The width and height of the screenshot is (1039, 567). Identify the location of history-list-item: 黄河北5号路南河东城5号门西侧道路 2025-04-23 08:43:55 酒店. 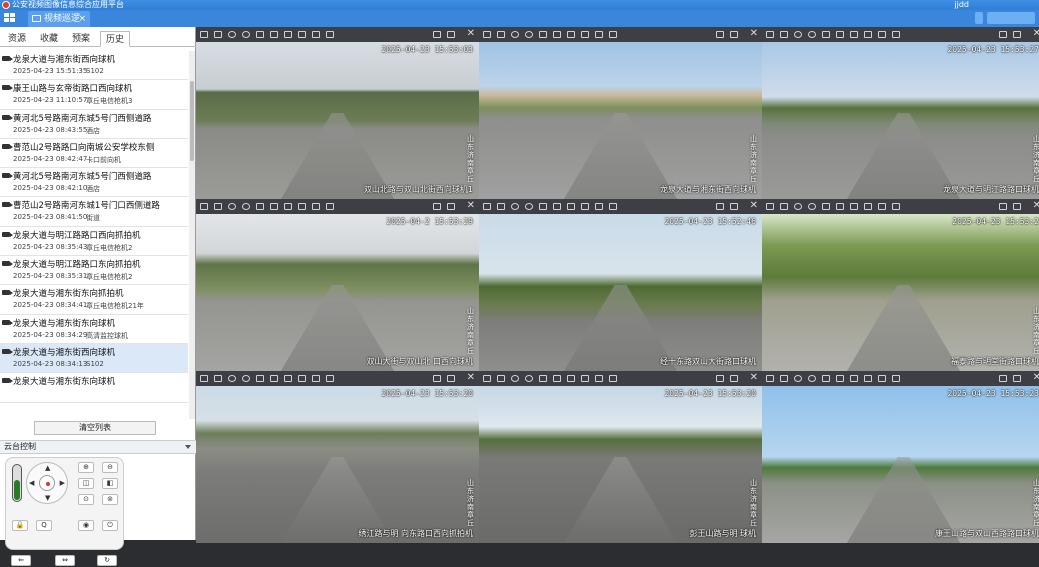
(94, 124).